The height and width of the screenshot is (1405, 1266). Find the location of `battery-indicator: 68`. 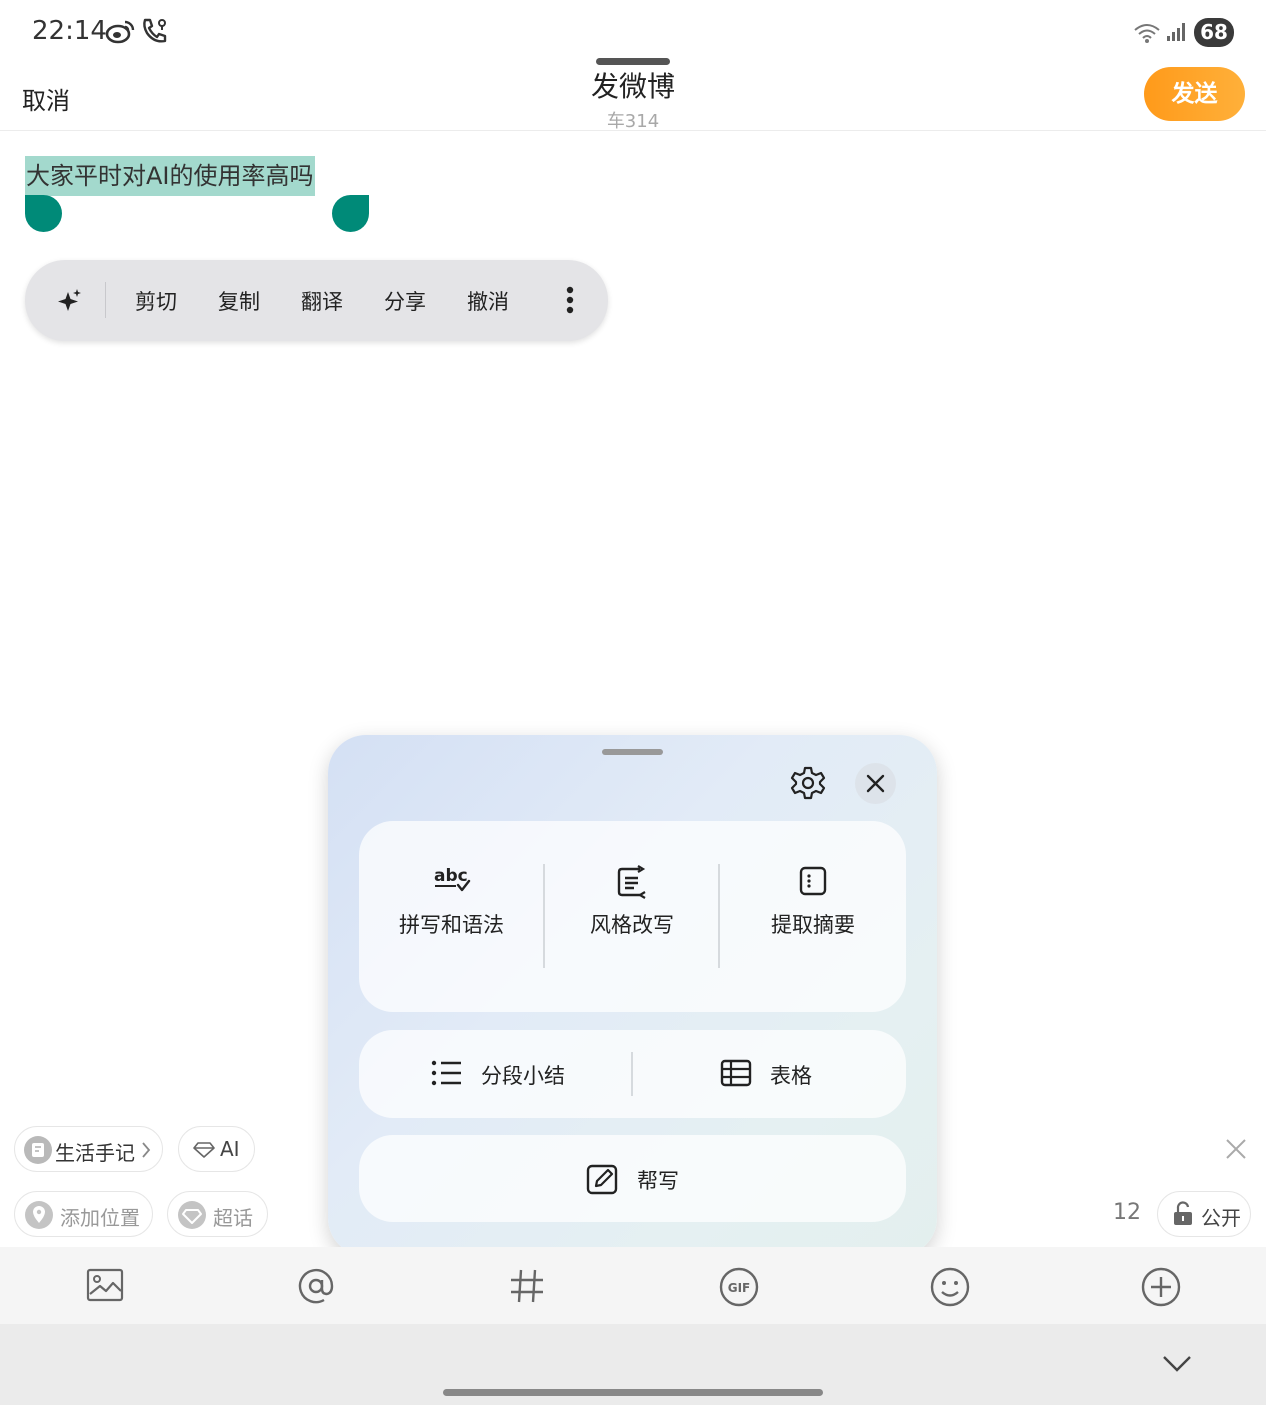

battery-indicator: 68 is located at coordinates (1214, 32).